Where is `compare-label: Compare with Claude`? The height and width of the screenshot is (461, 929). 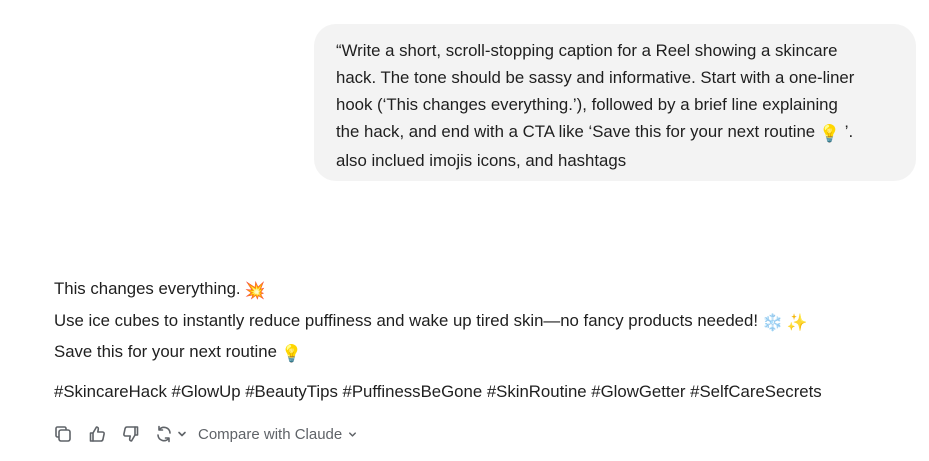
compare-label: Compare with Claude is located at coordinates (270, 434).